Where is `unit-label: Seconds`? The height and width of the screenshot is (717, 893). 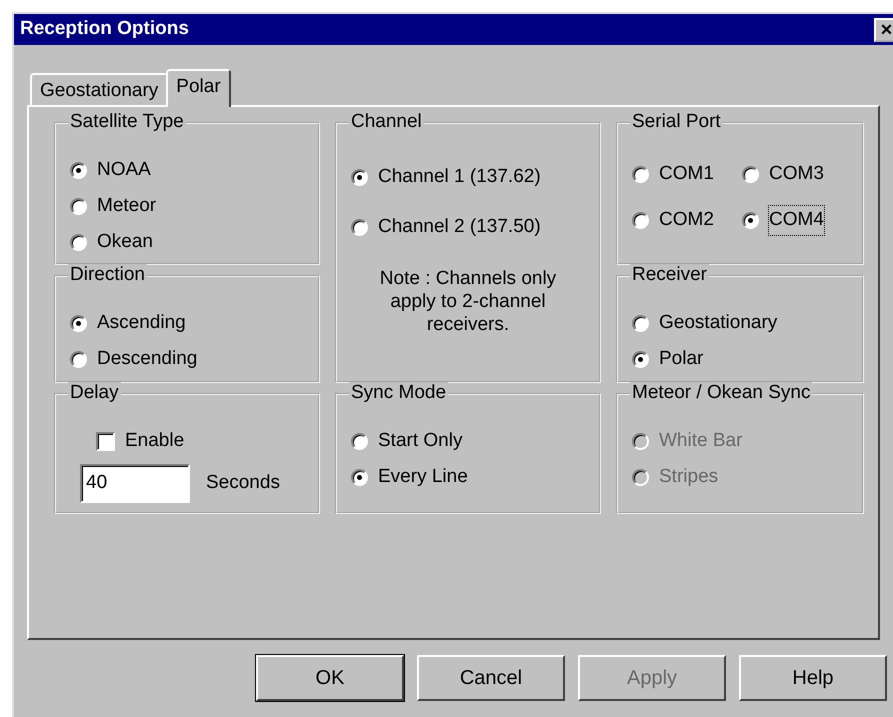 unit-label: Seconds is located at coordinates (243, 482).